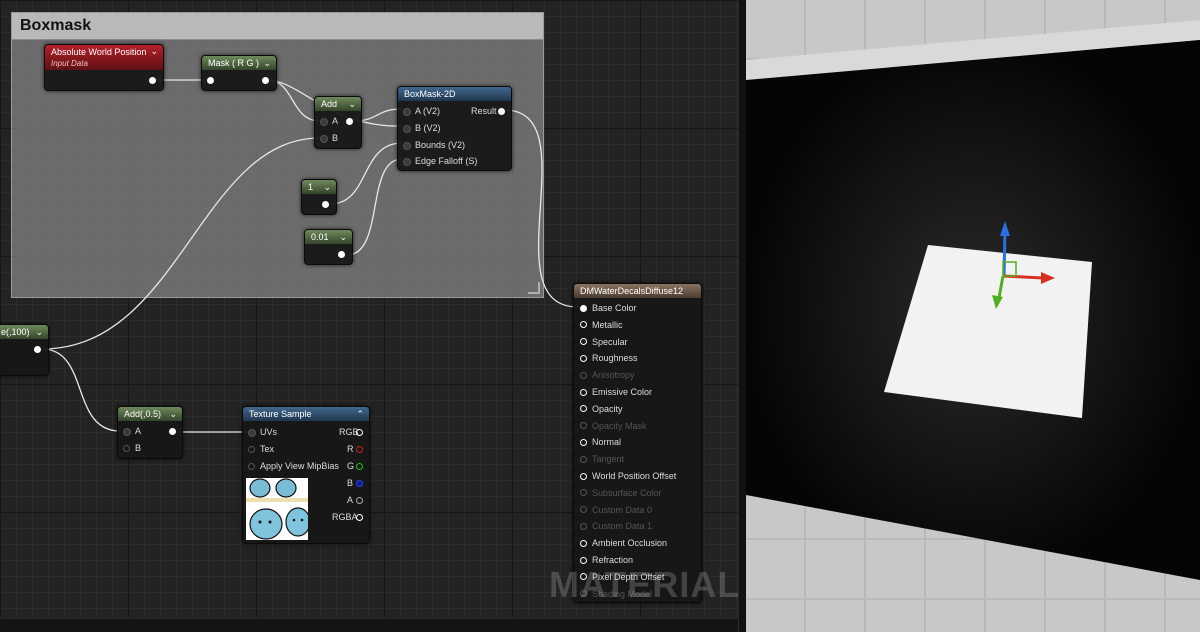  I want to click on node-header: Add(,0.5) ⌄, so click(150, 414).